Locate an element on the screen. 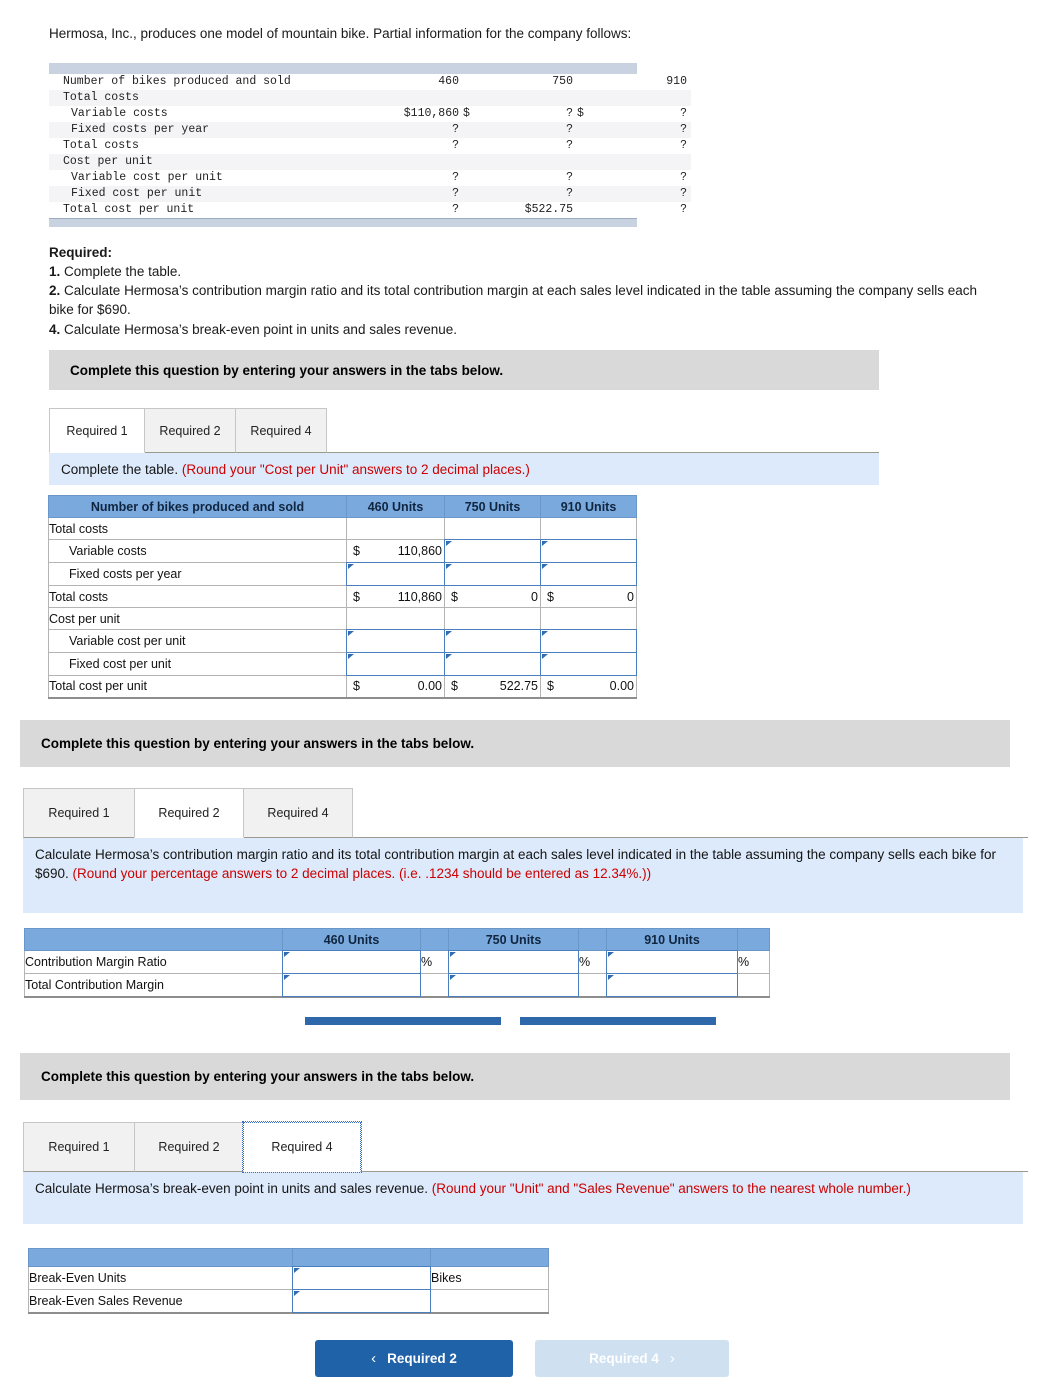 This screenshot has height=1387, width=1051. given-row-value-3: 910 is located at coordinates (643, 82).